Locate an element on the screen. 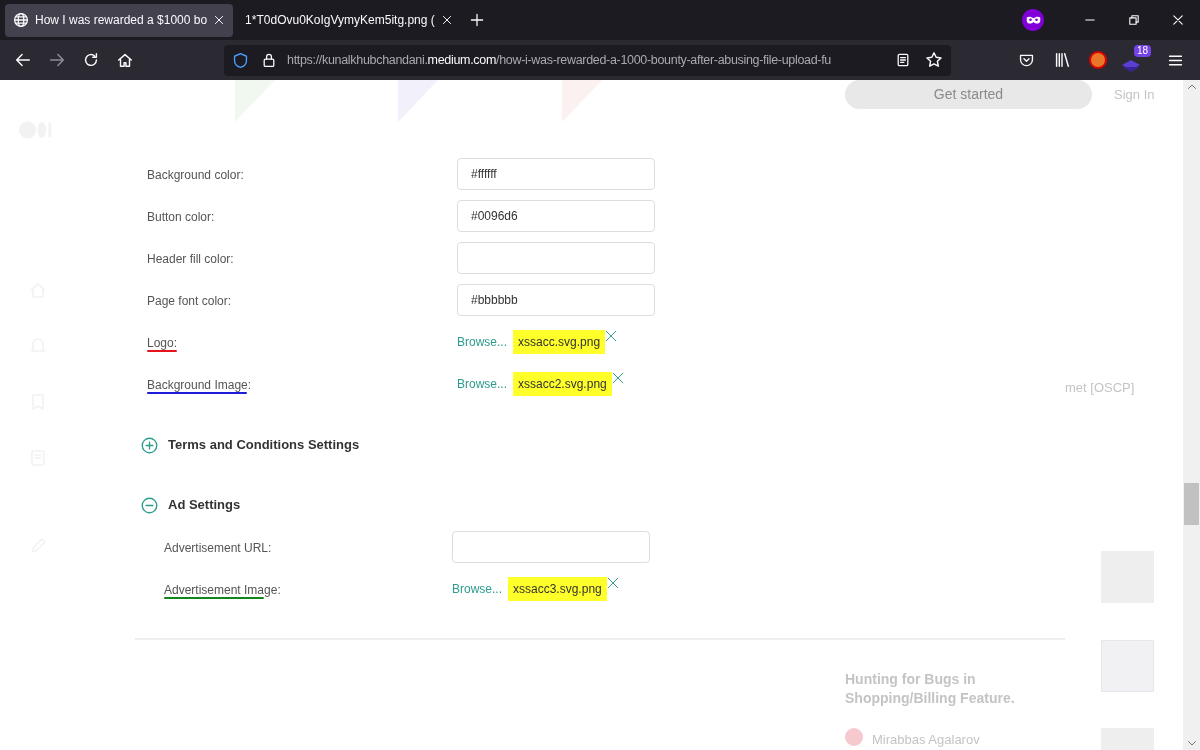 The width and height of the screenshot is (1200, 750). browser-tab: 1*T0dOvu0KoIgVymyKem5itg.png ( is located at coordinates (349, 20).